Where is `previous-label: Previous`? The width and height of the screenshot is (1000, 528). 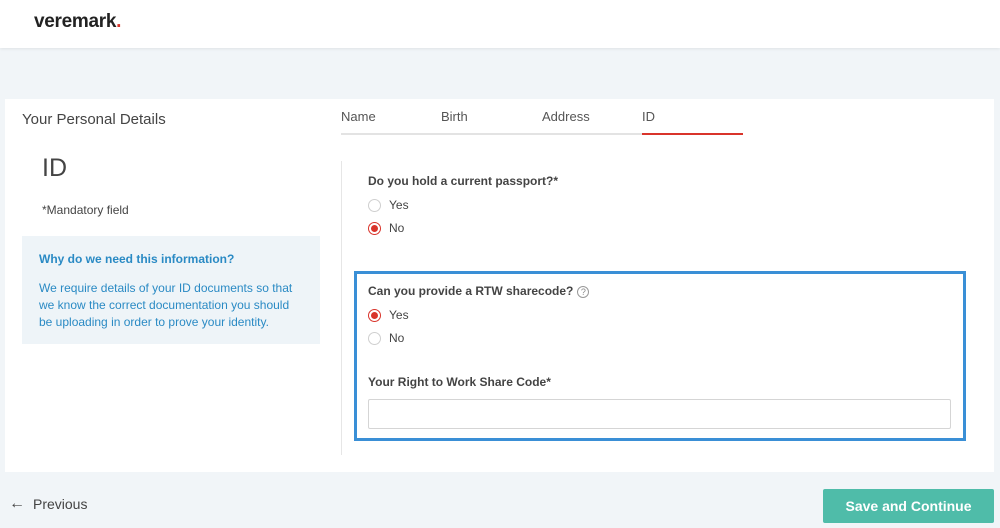 previous-label: Previous is located at coordinates (60, 504).